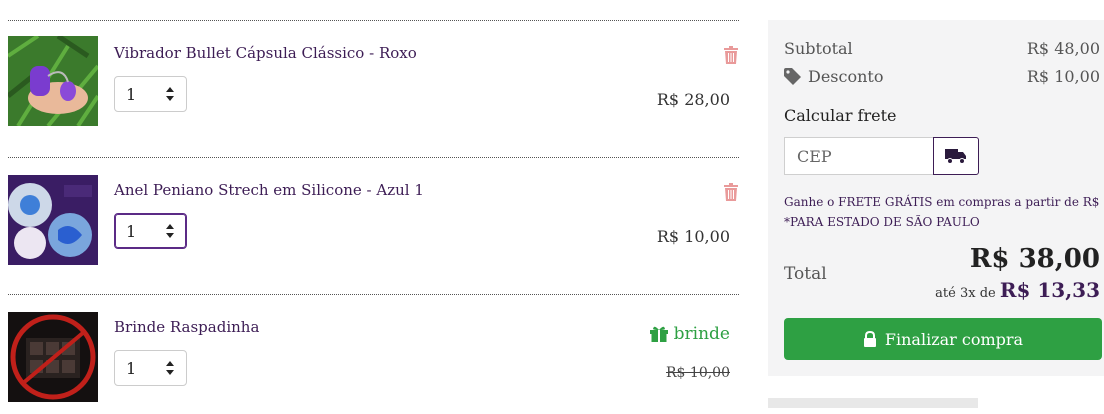 Image resolution: width=1104 pixels, height=414 pixels. Describe the element at coordinates (658, 334) in the screenshot. I see `gift-icon` at that location.